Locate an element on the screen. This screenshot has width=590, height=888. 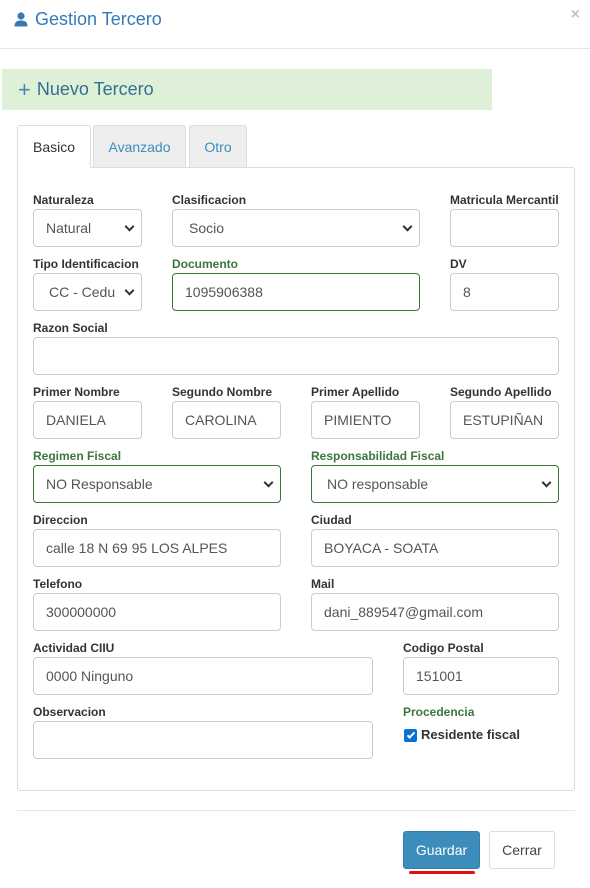
mail-value: dani_889547@gmail.com is located at coordinates (403, 612).